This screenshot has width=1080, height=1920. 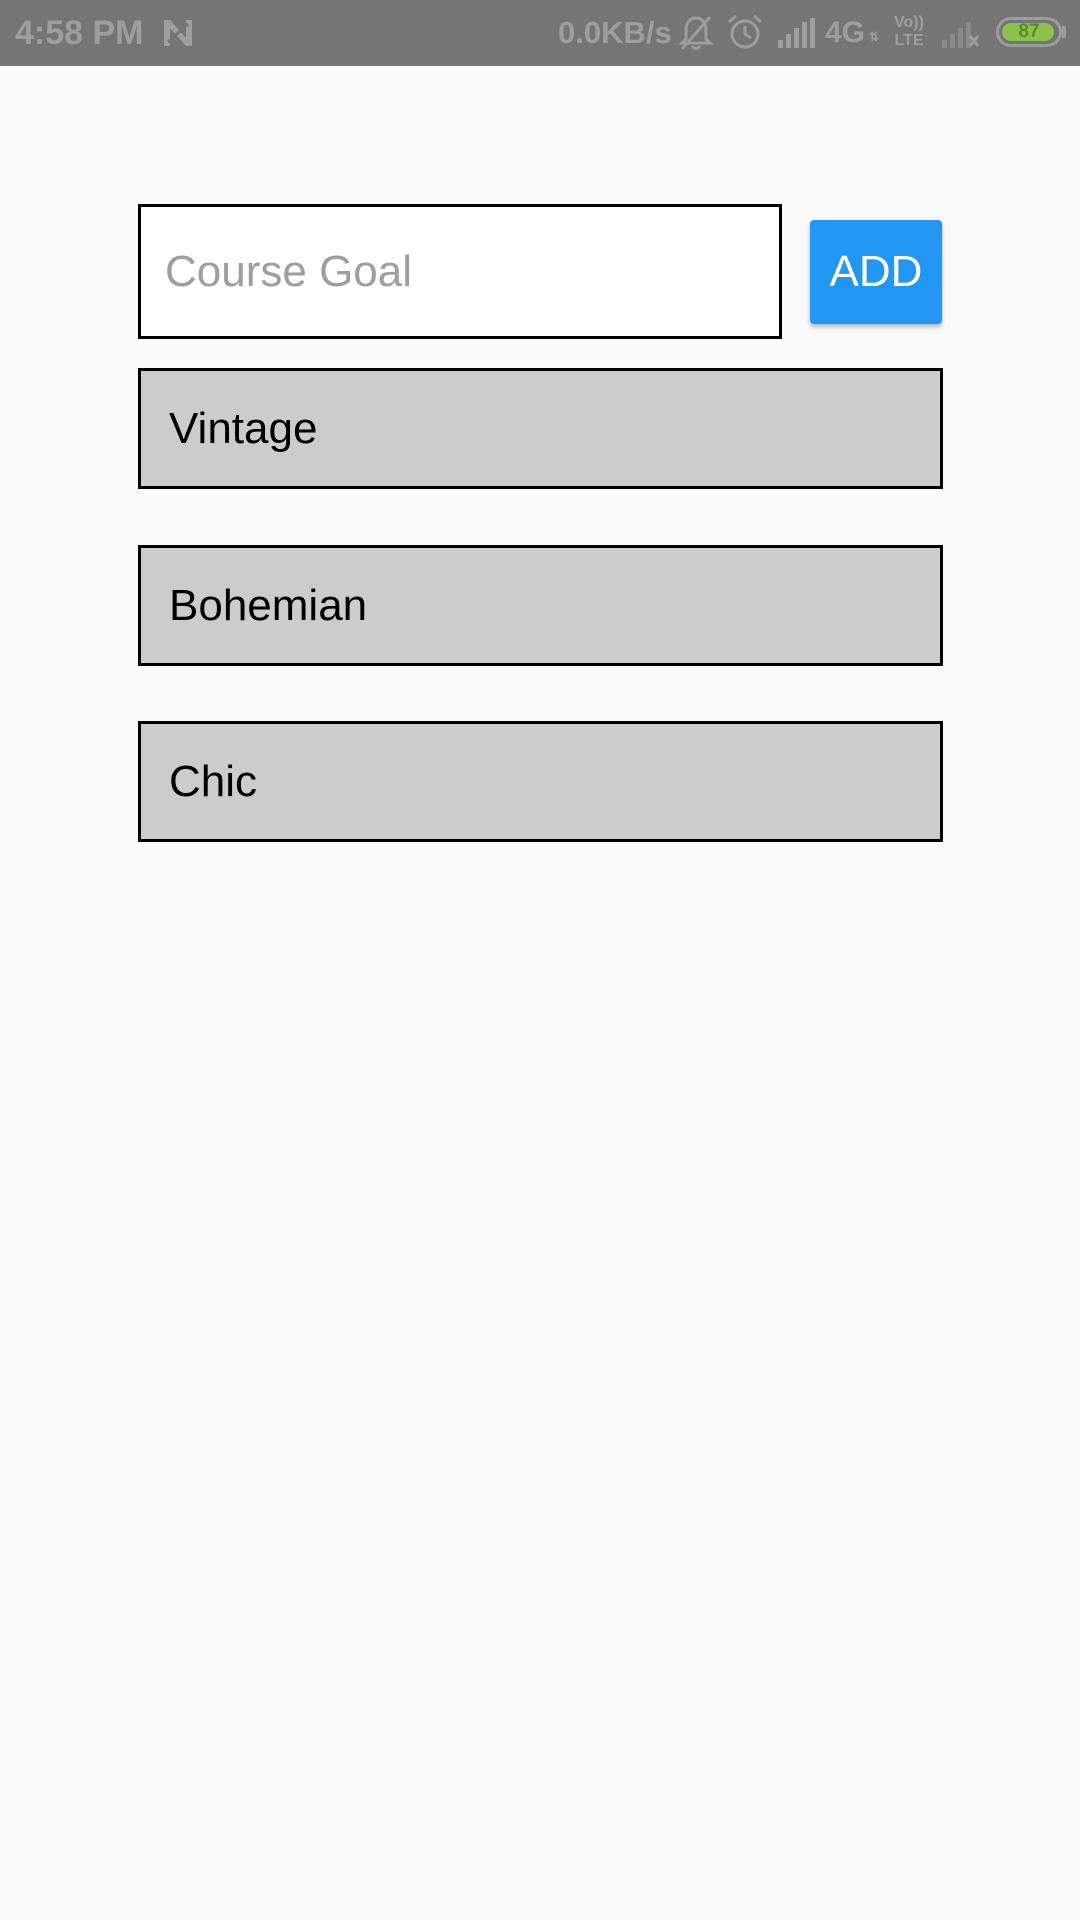 I want to click on status-bar: 4:58 PM 0.0KB/s 4G ⇅ Vo)) LTE 87, so click(x=540, y=33).